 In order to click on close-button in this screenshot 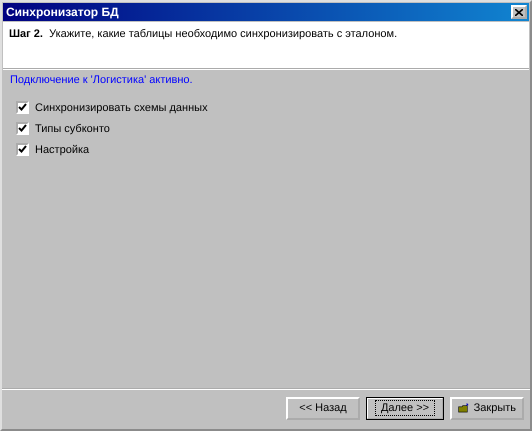, I will do `click(519, 12)`.